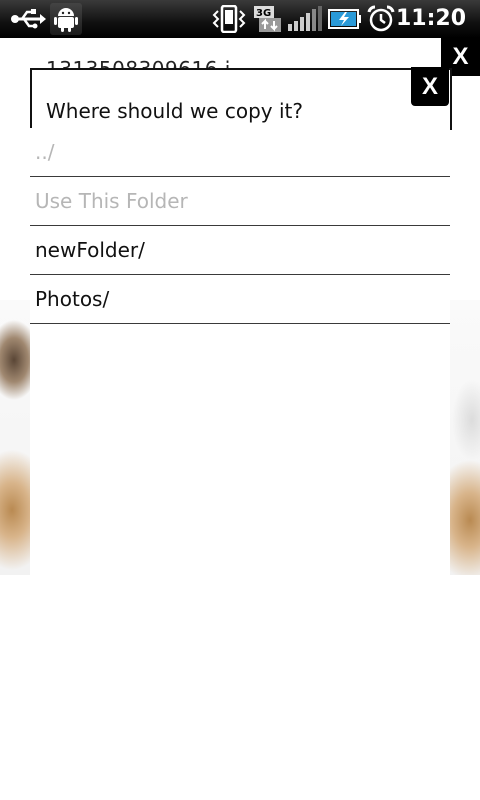 The height and width of the screenshot is (800, 480). Describe the element at coordinates (345, 19) in the screenshot. I see `battery-charging-icon` at that location.